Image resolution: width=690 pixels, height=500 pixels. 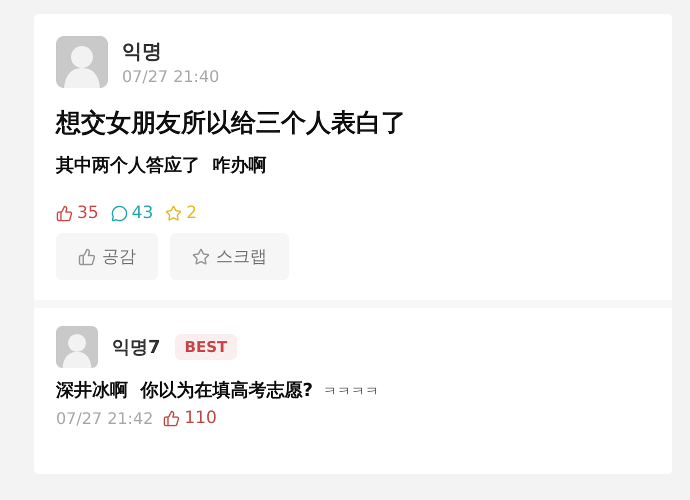 I want to click on comment-author: 익명7, so click(x=136, y=347).